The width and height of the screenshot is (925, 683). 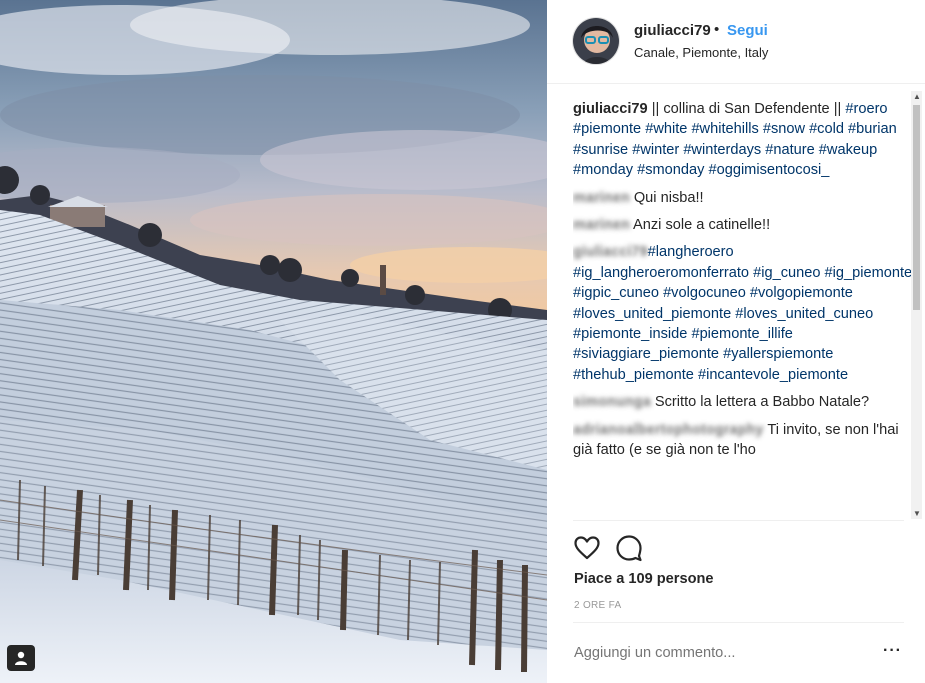 I want to click on profile-picture, so click(x=596, y=41).